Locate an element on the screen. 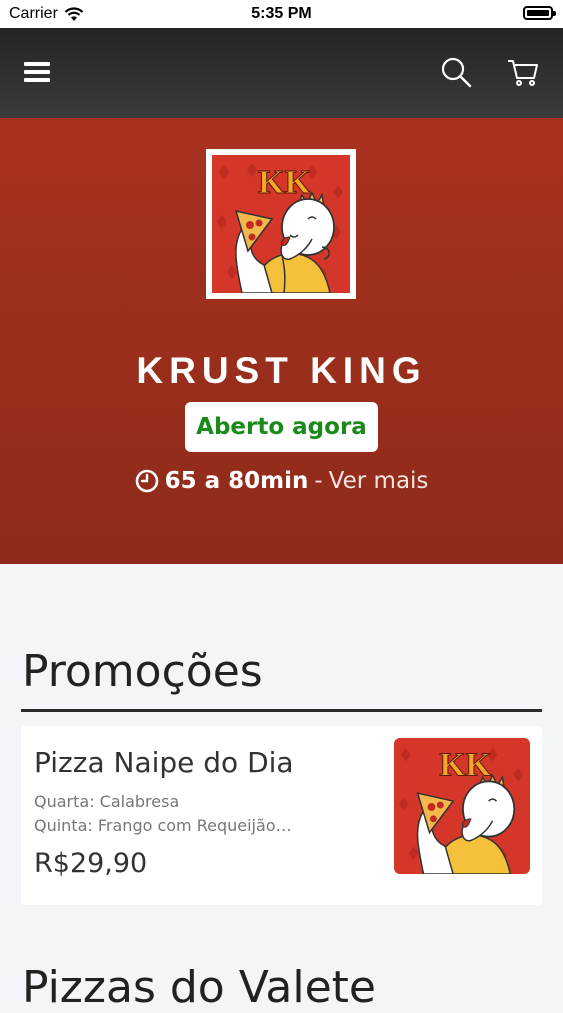  status-bar: Carrier 5:35 PM is located at coordinates (281, 14).